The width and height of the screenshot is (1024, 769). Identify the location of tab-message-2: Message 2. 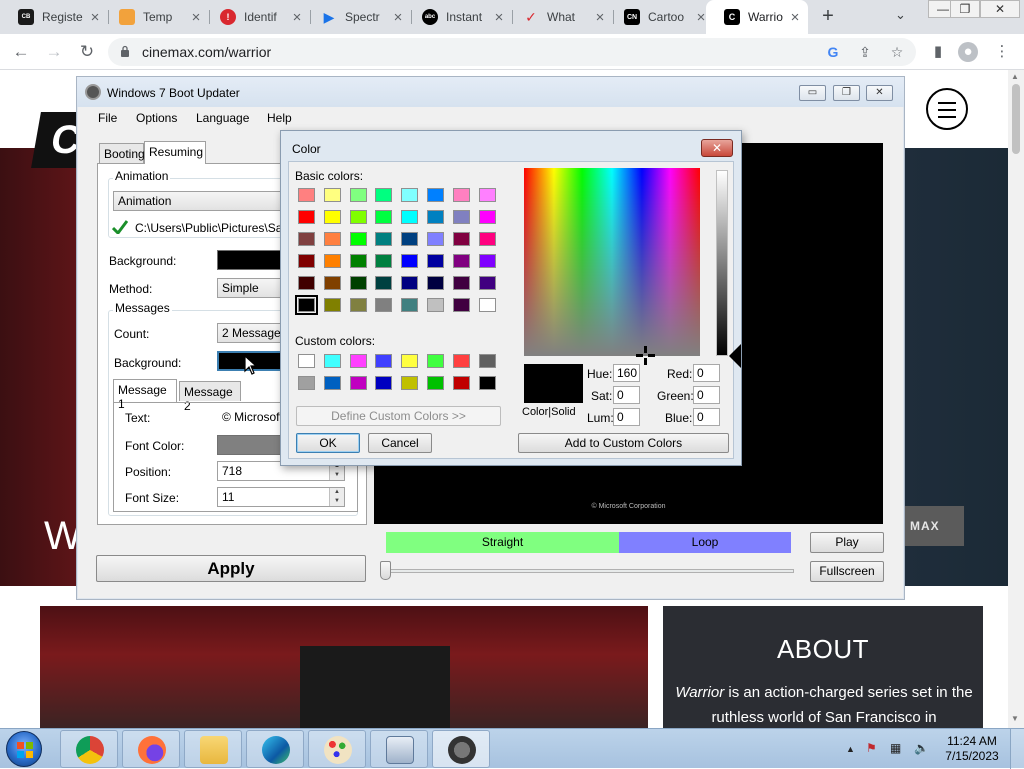
(210, 397).